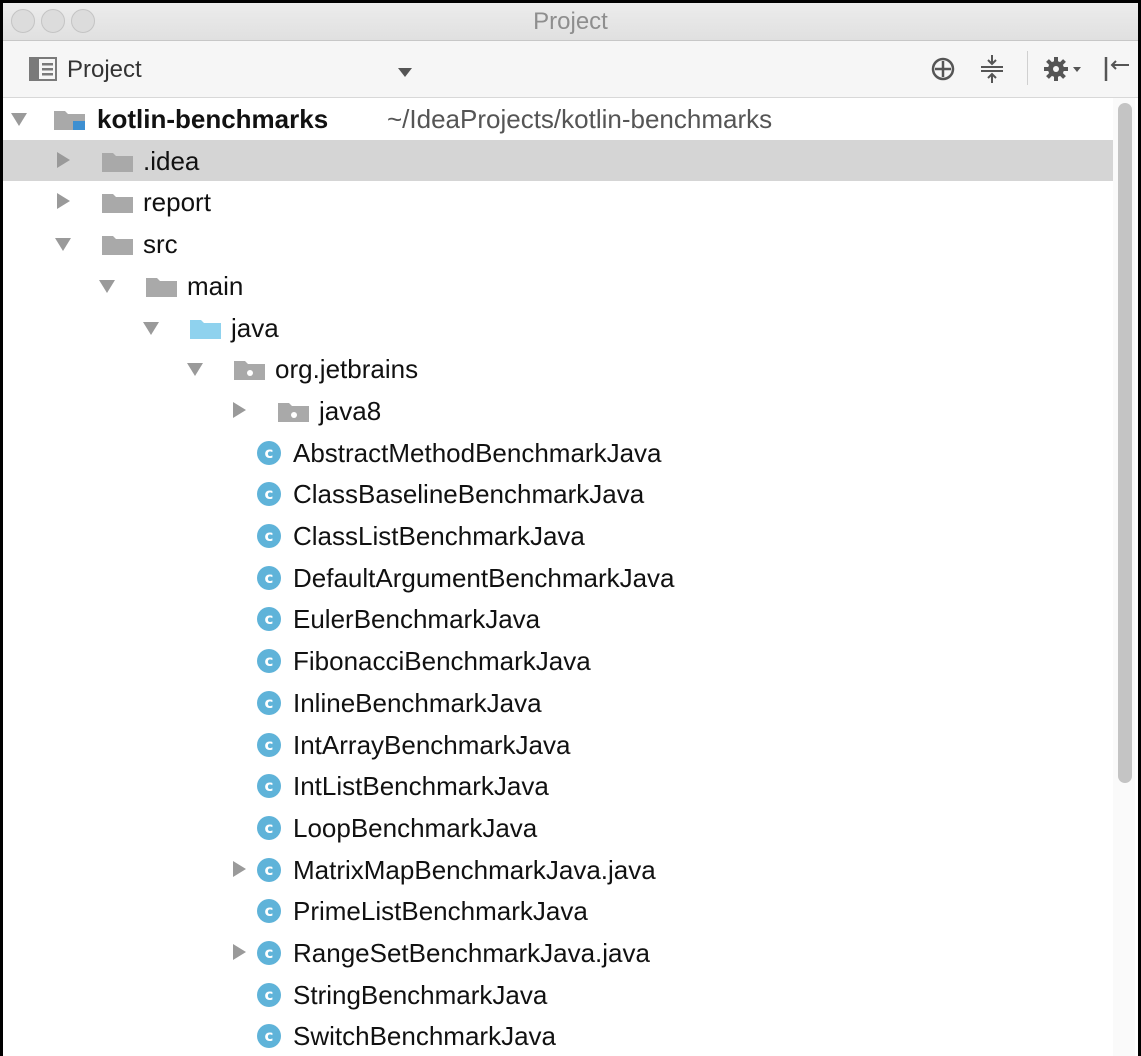 The height and width of the screenshot is (1056, 1141). I want to click on tree-class-row: c PrimeListBenchmarkJava, so click(558, 910).